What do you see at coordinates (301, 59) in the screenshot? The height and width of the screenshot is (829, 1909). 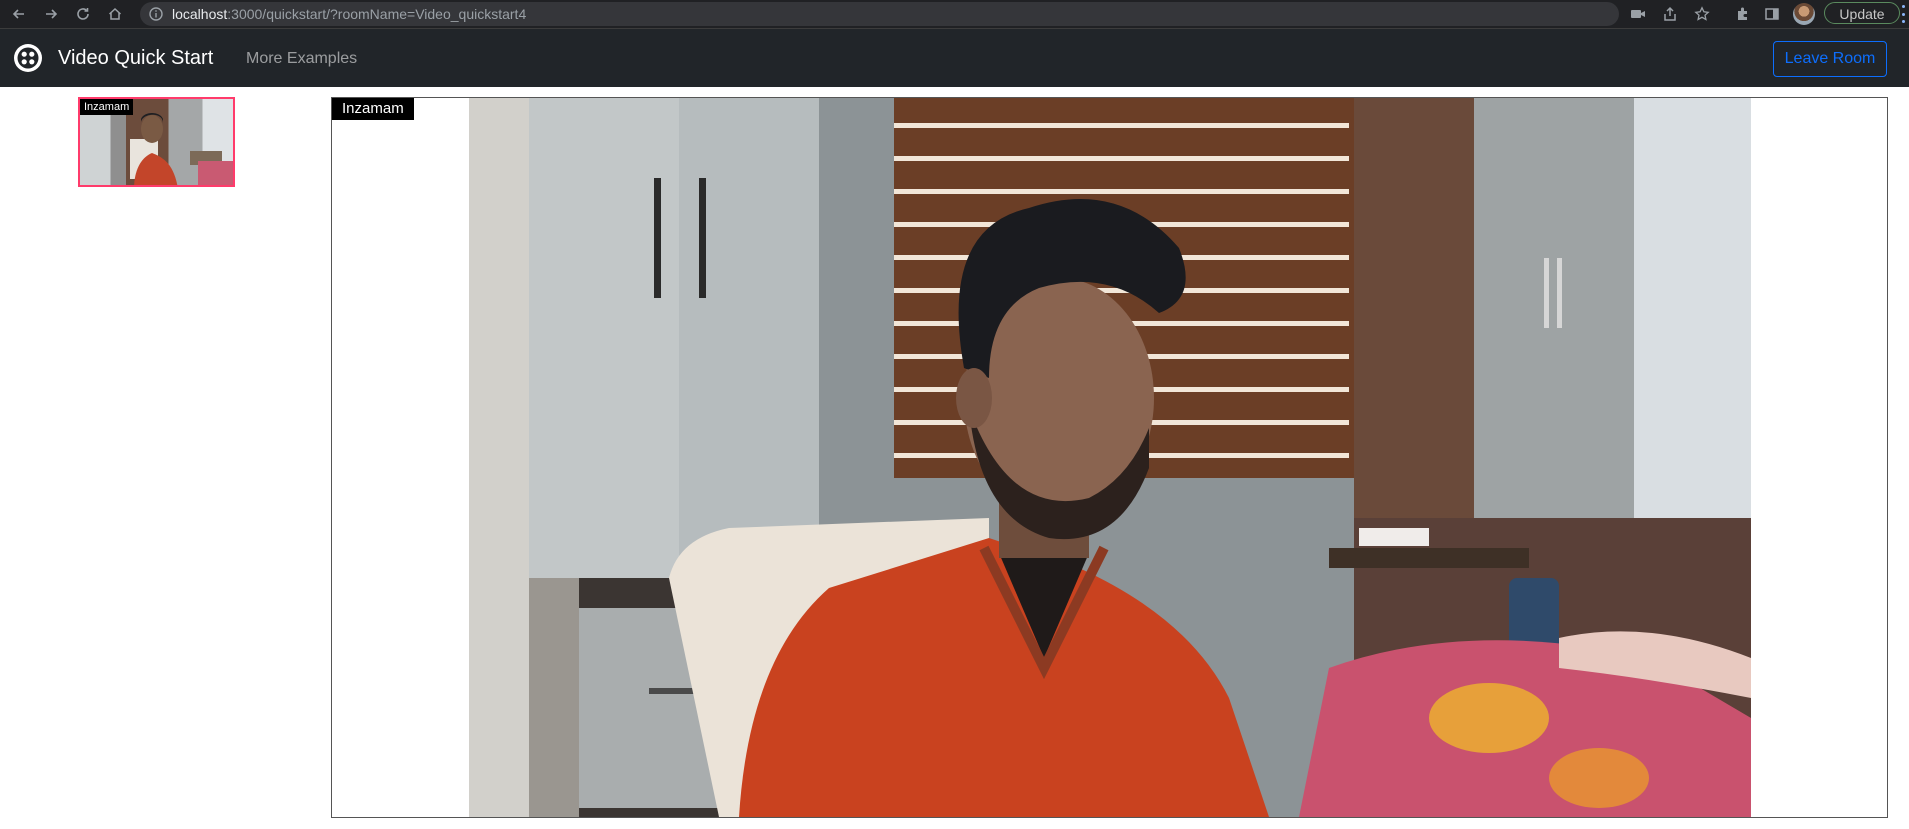 I see `more-examples-link: More Examples` at bounding box center [301, 59].